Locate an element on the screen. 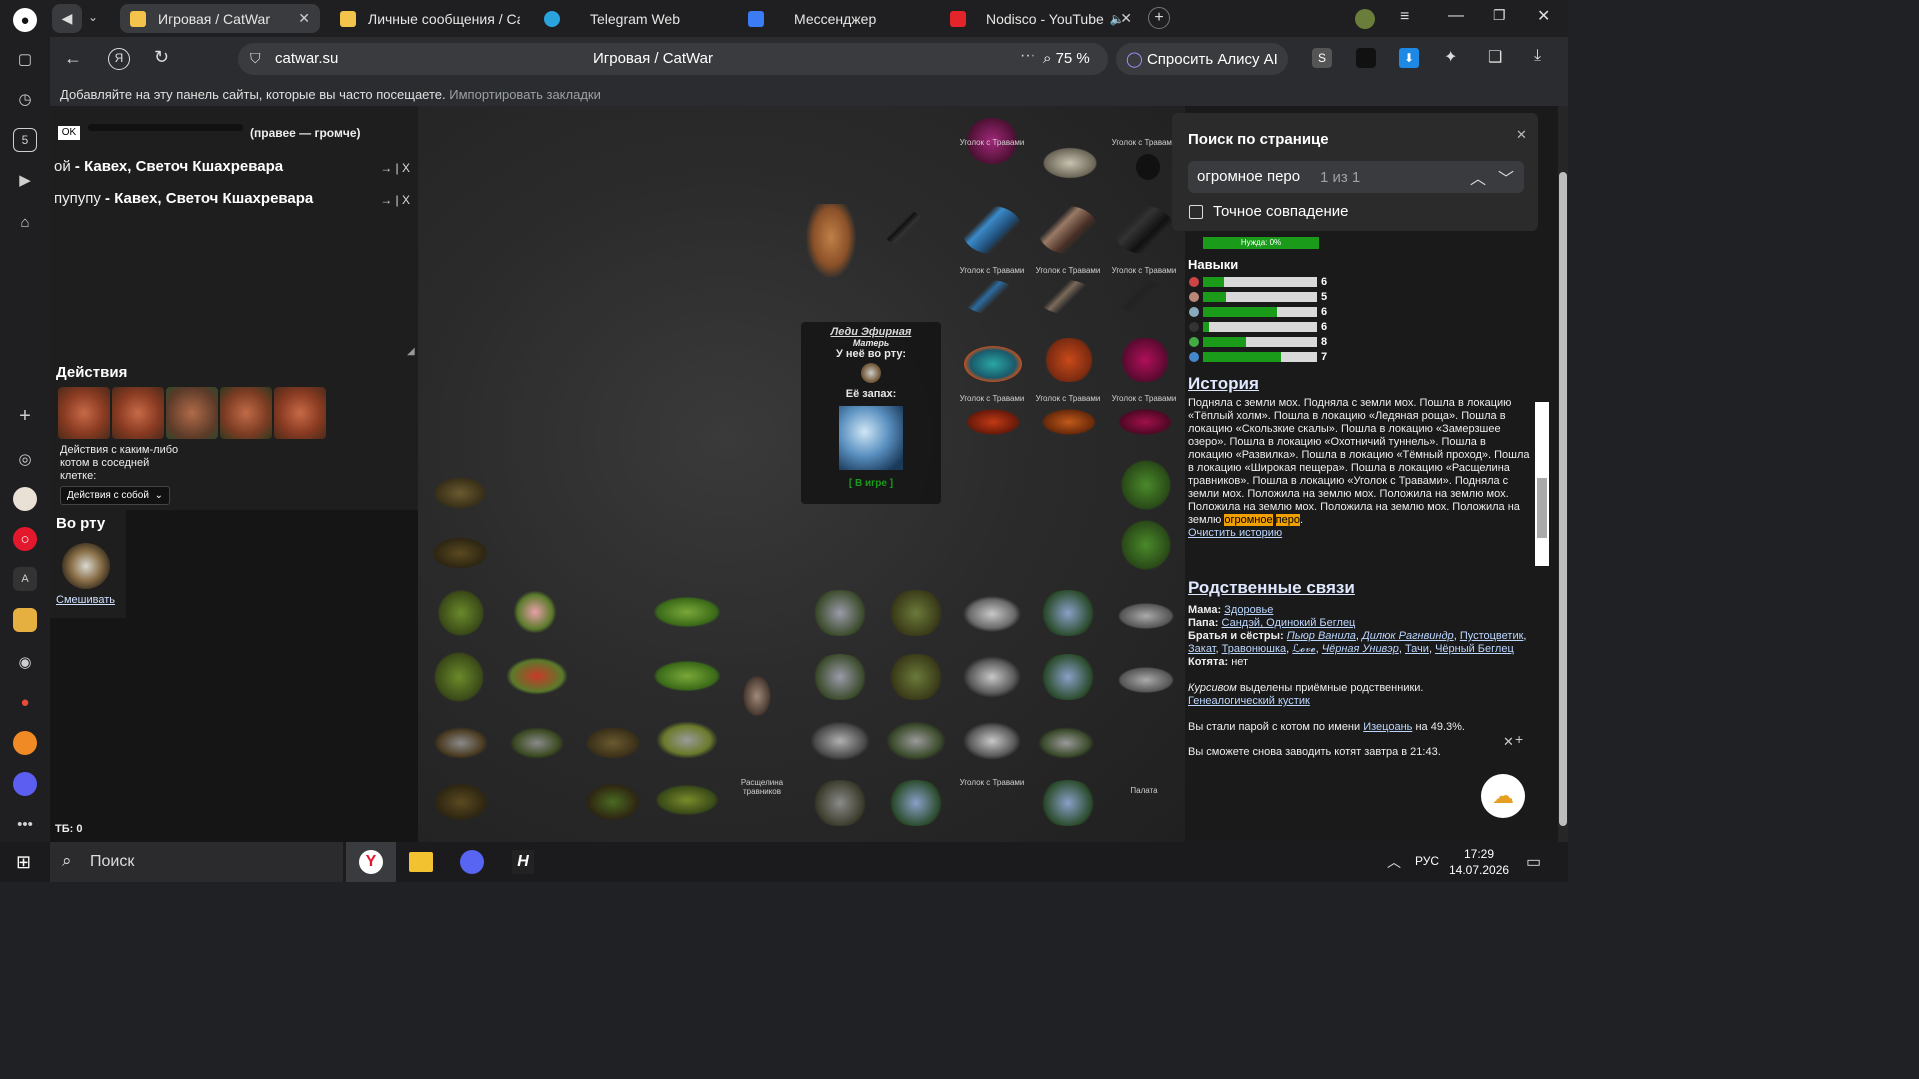  minimize-icon: — is located at coordinates (1456, 16).